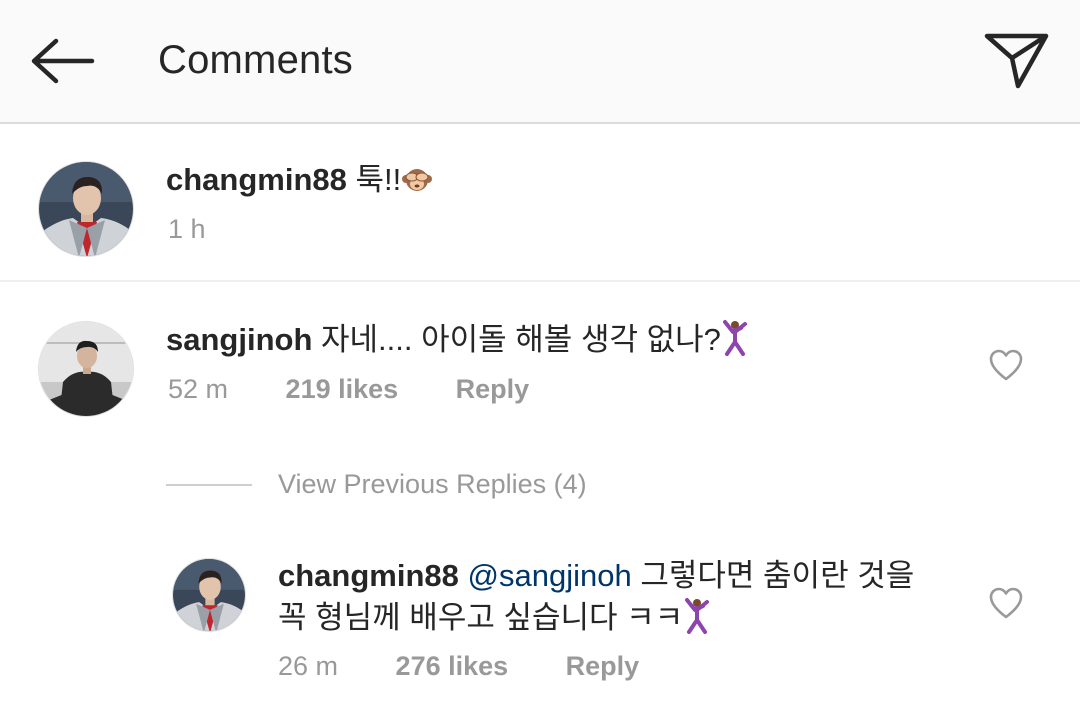 This screenshot has width=1080, height=721. I want to click on arrow-left-icon, so click(63, 61).